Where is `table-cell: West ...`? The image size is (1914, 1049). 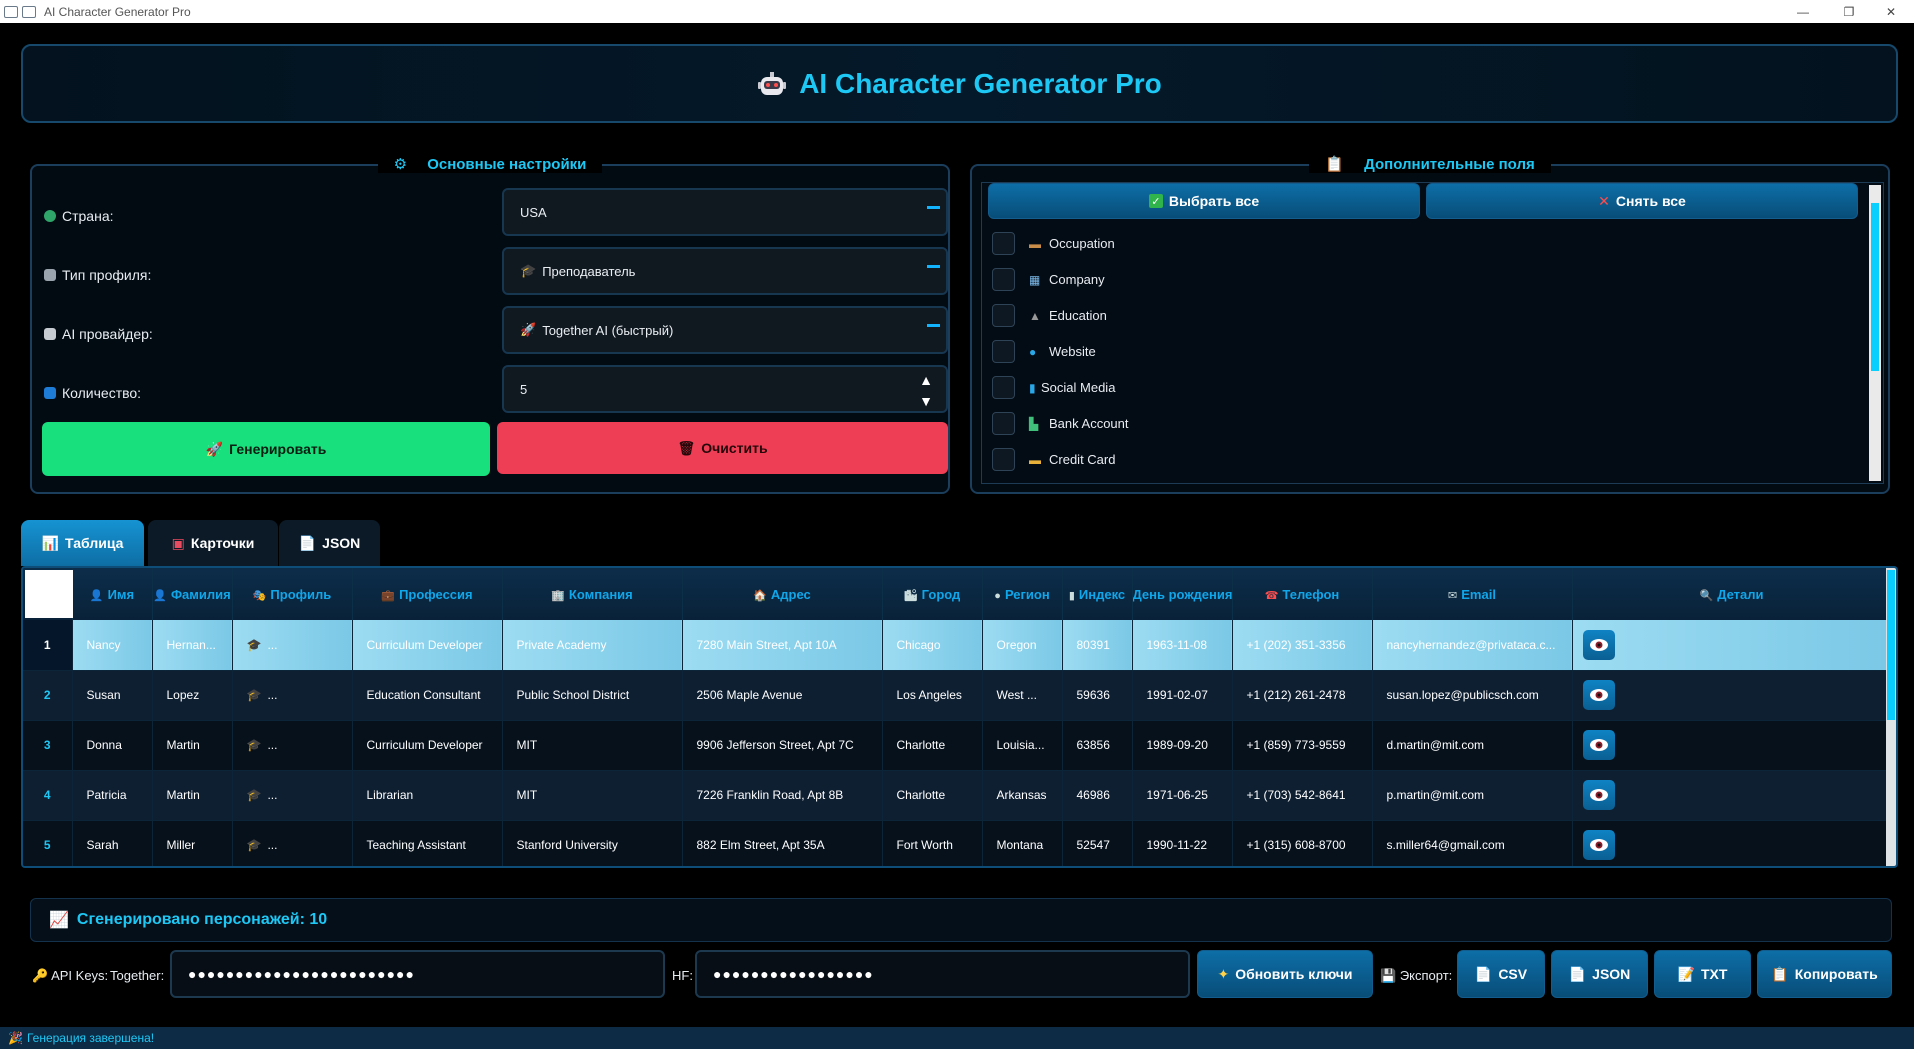 table-cell: West ... is located at coordinates (1022, 695).